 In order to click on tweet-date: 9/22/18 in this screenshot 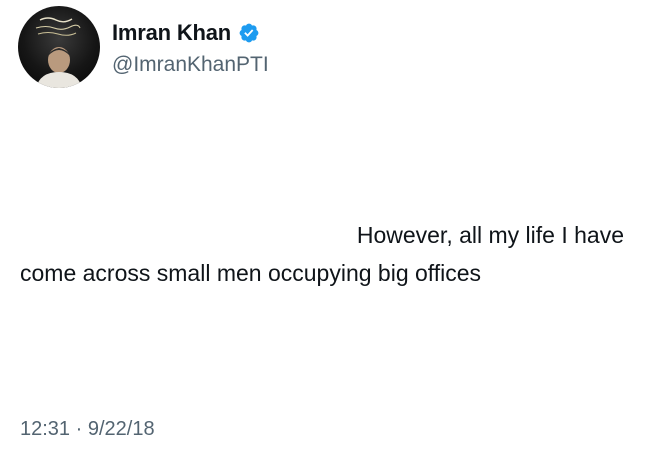, I will do `click(121, 429)`.